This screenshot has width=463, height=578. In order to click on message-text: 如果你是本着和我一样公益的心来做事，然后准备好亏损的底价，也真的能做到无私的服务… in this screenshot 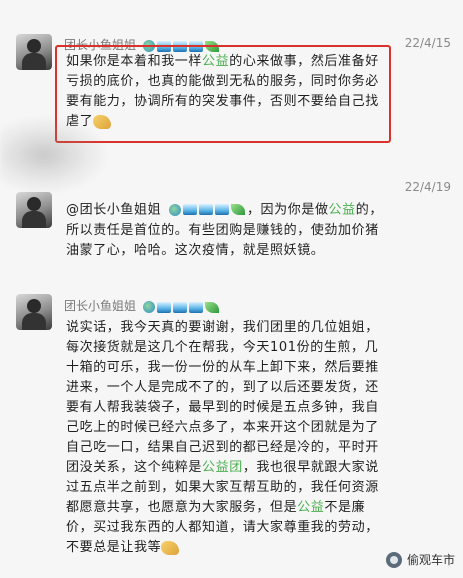, I will do `click(225, 92)`.